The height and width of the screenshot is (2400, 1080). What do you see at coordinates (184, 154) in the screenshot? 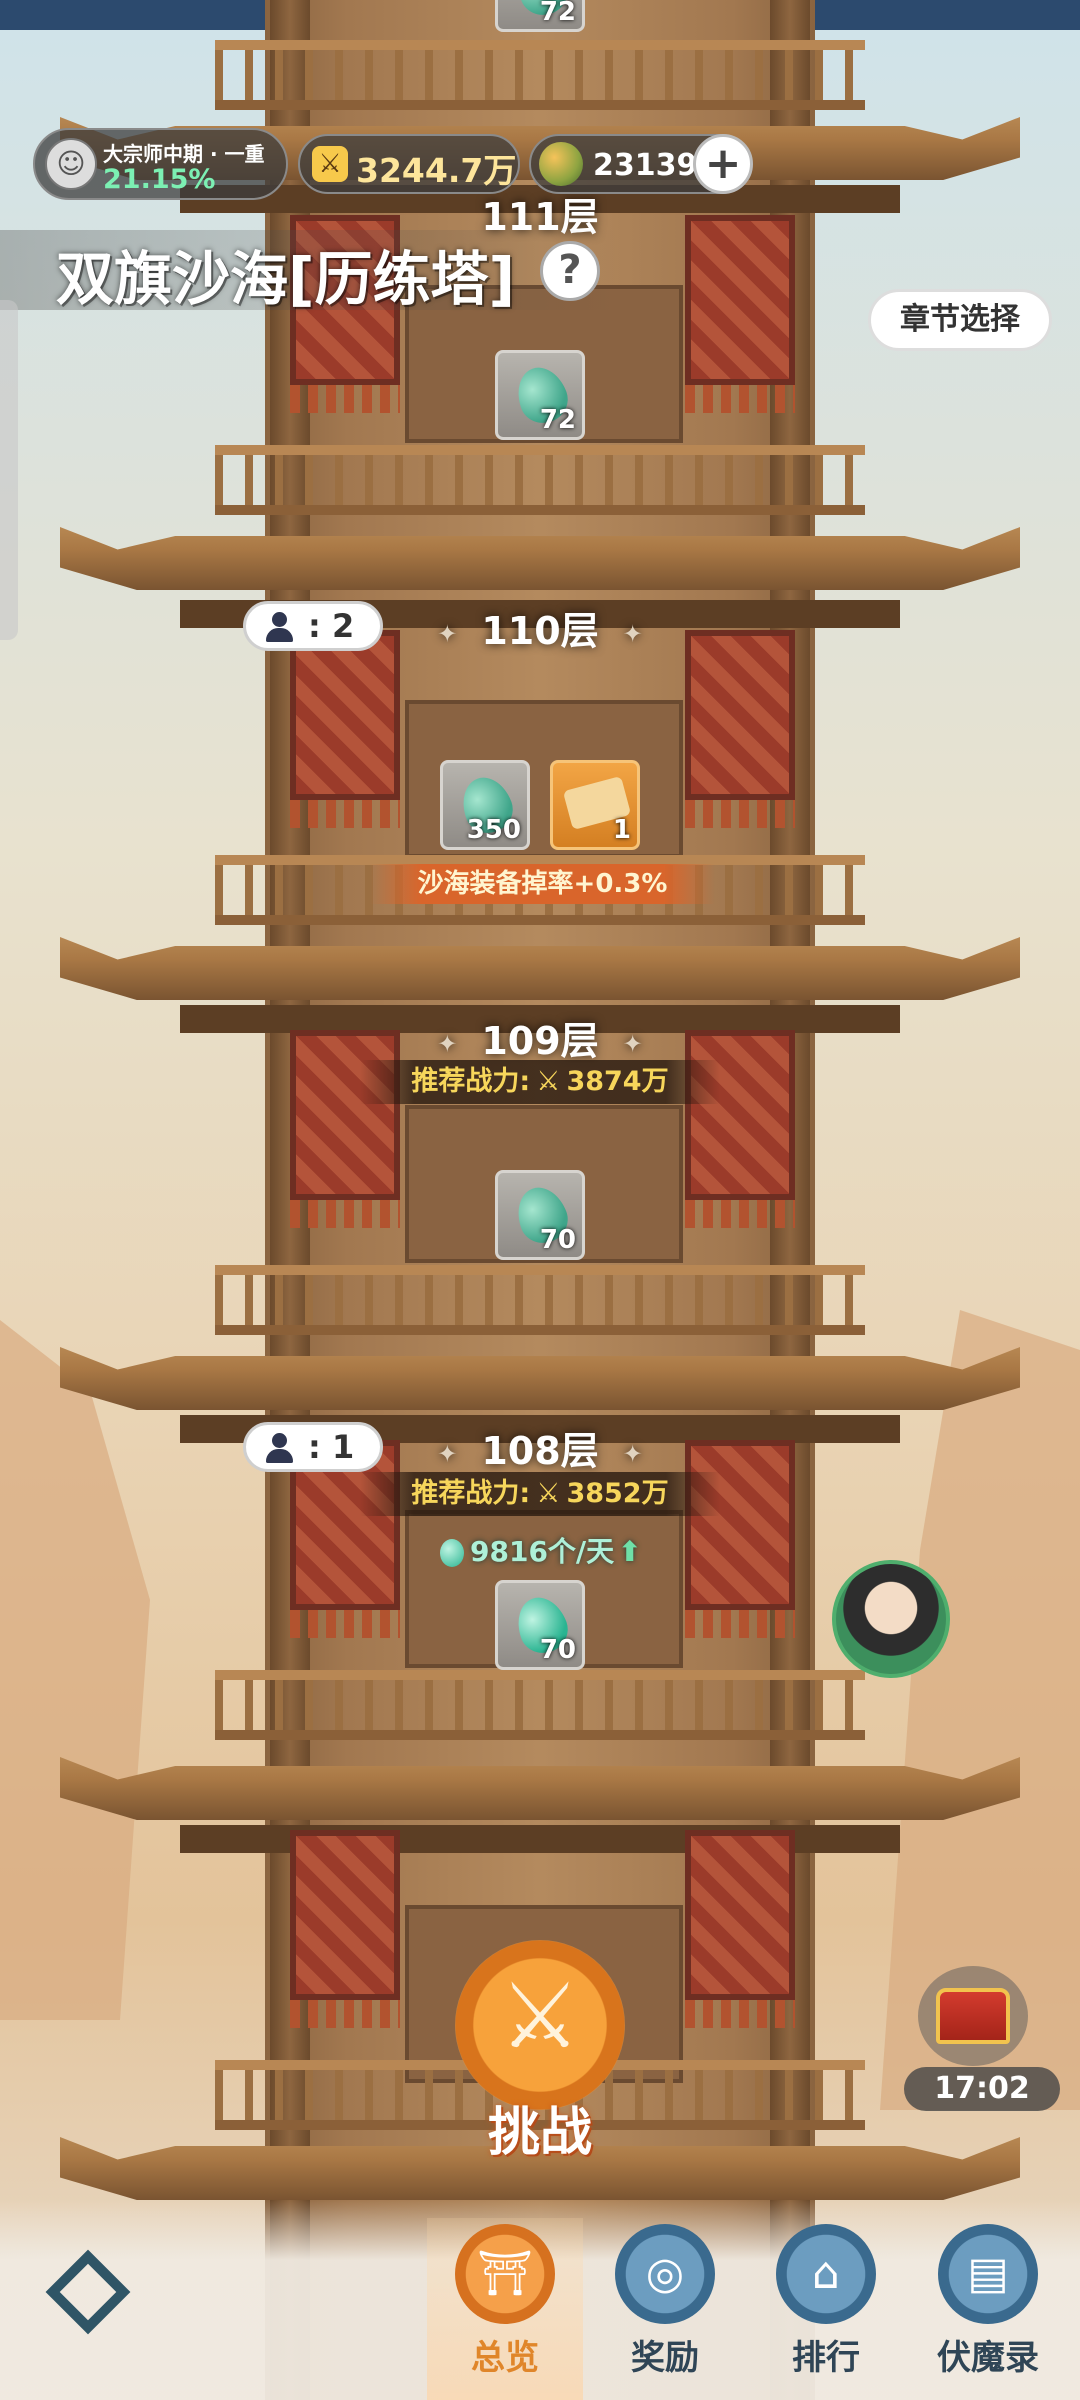
I see `player-rank: 大宗师中期 · 一重` at bounding box center [184, 154].